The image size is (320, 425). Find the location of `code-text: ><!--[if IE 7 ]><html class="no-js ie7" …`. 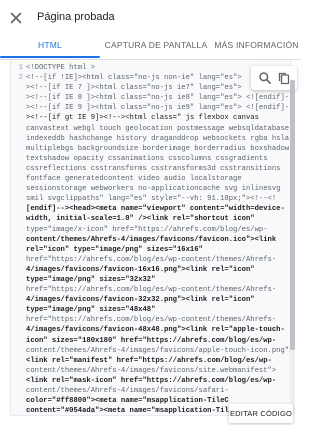

code-text: ><!--[if IE 7 ]><html class="no-js ie7" … is located at coordinates (134, 88).